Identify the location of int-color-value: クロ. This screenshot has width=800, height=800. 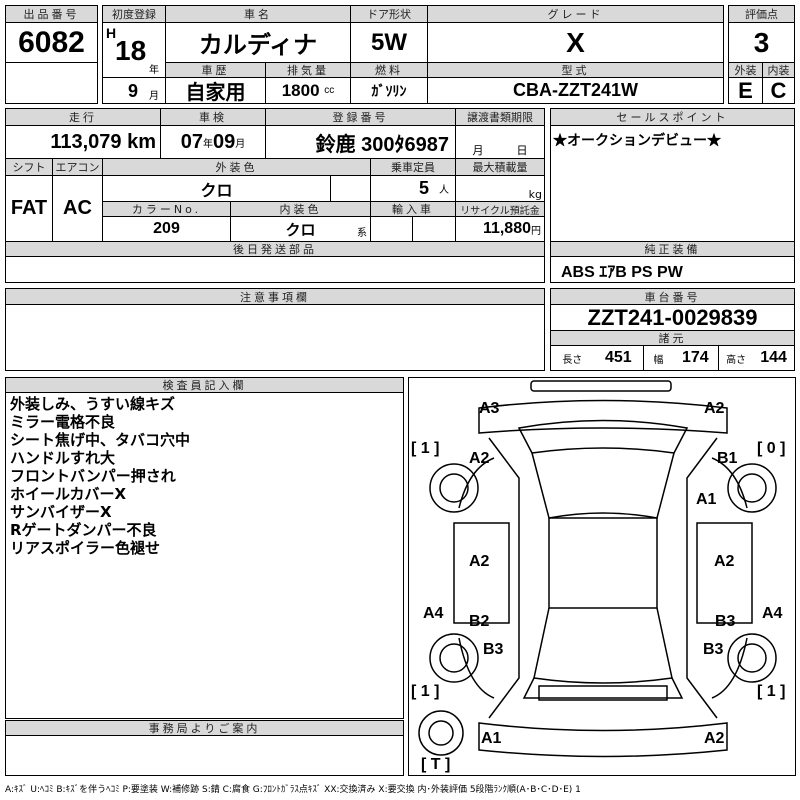
(300, 230).